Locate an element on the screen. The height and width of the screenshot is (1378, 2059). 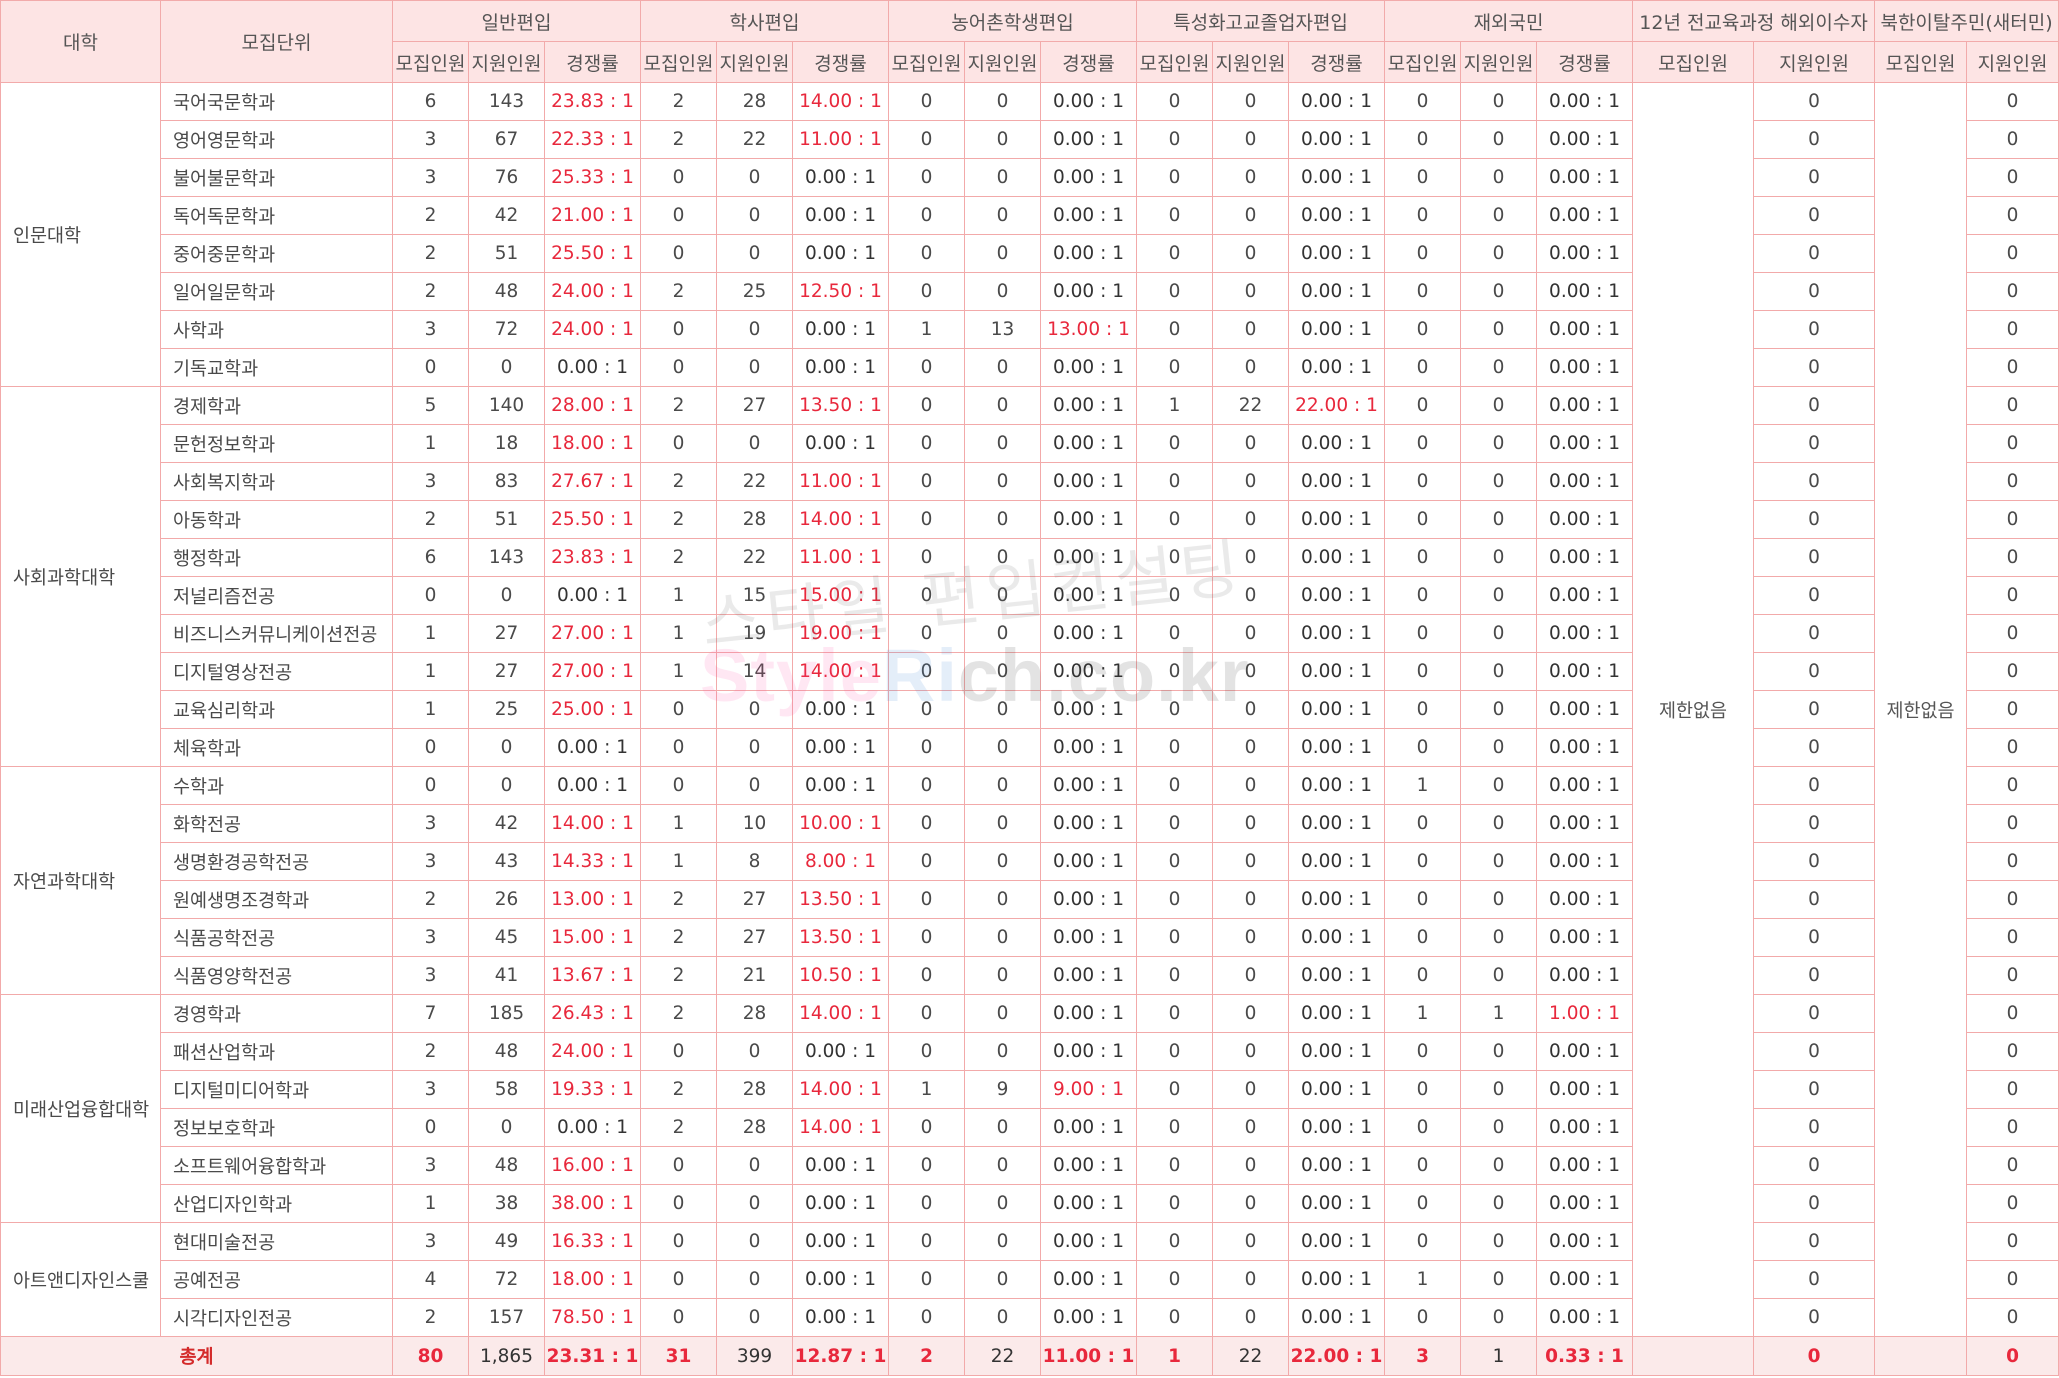
rate-cell: 1.00 : 1 is located at coordinates (1585, 1013).